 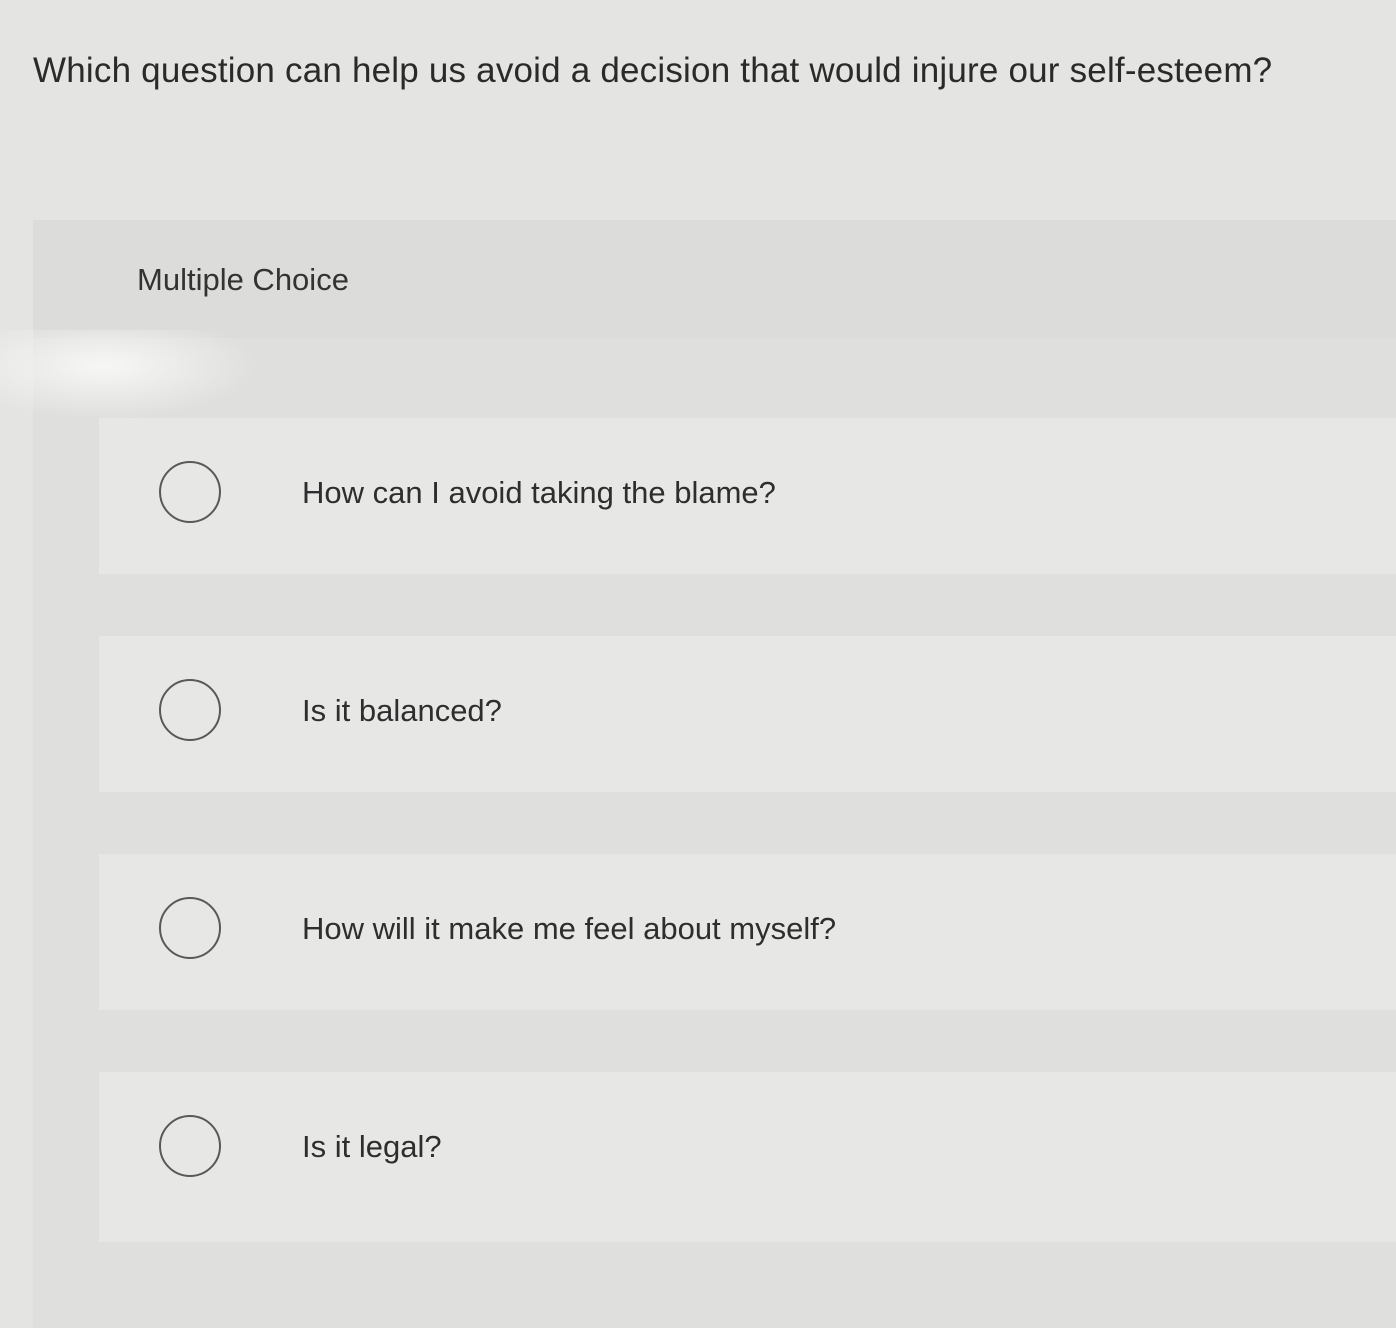 I want to click on panel-header: Multiple Choice, so click(x=714, y=279).